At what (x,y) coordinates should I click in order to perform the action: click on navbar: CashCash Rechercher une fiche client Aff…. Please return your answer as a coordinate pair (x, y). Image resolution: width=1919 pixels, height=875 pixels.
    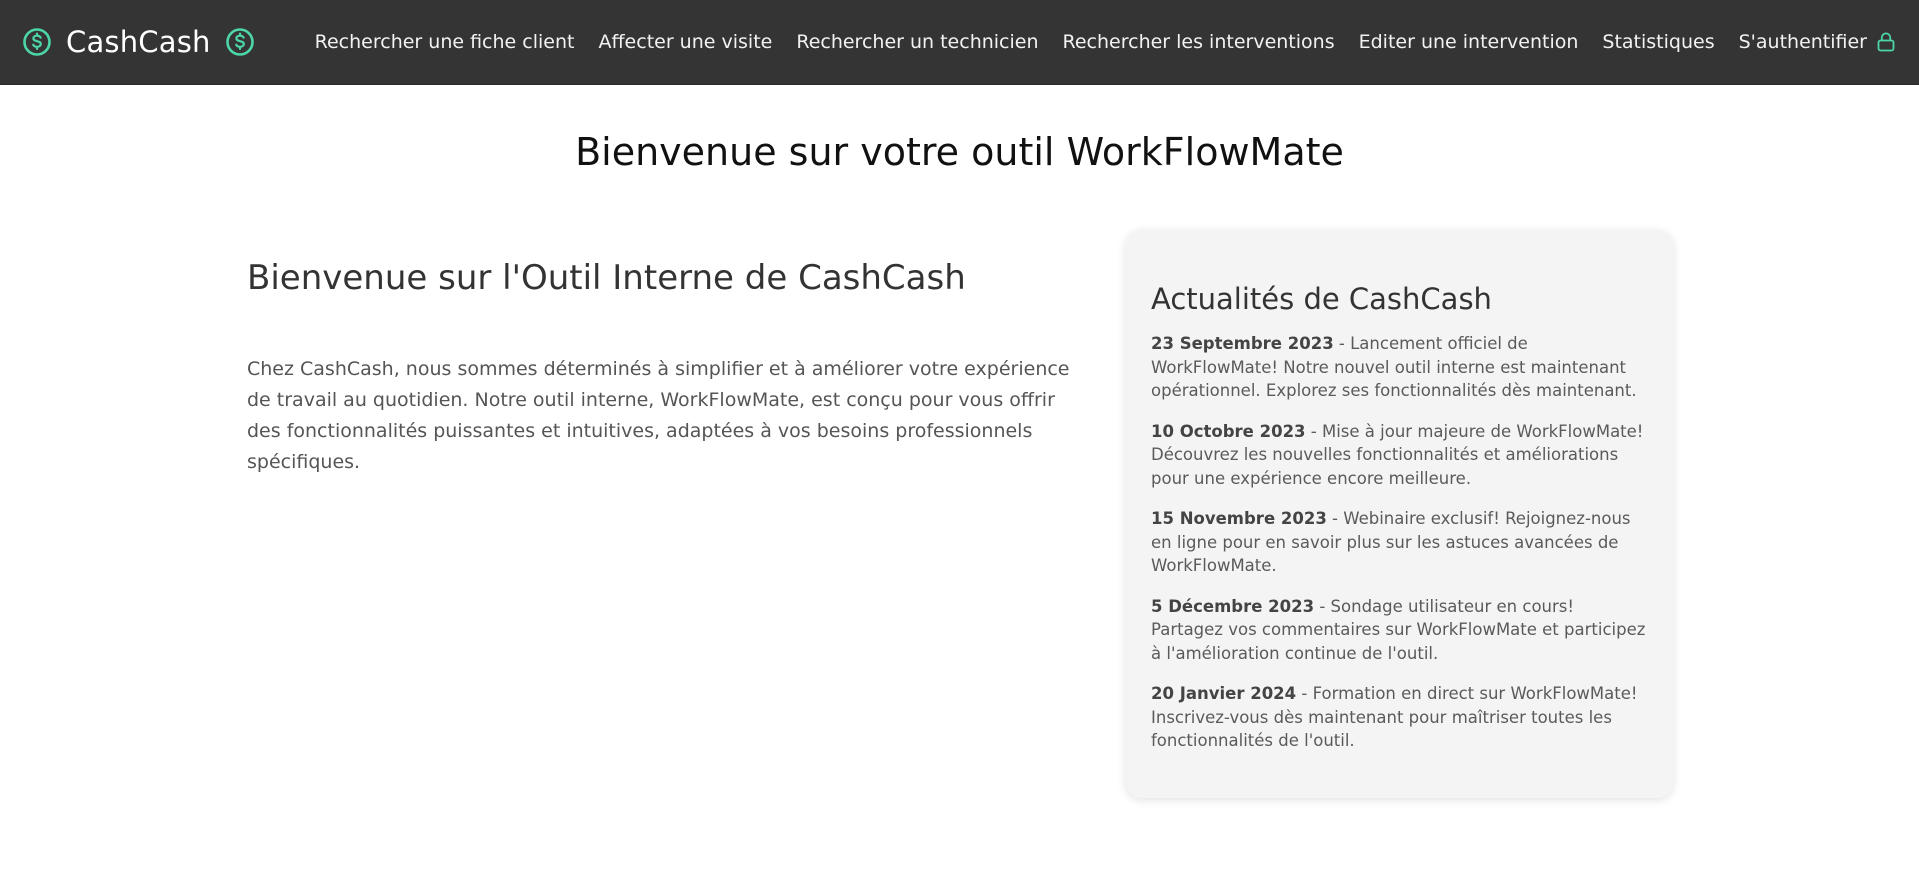
    Looking at the image, I should click on (959, 42).